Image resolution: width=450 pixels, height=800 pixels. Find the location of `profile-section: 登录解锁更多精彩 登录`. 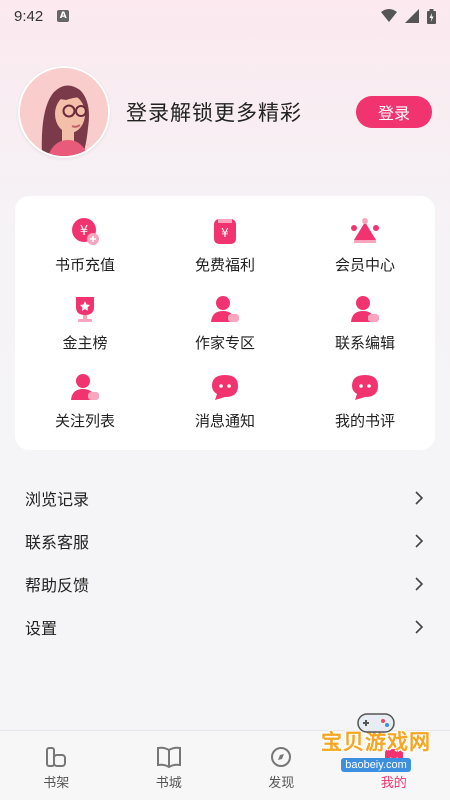

profile-section: 登录解锁更多精彩 登录 is located at coordinates (225, 112).